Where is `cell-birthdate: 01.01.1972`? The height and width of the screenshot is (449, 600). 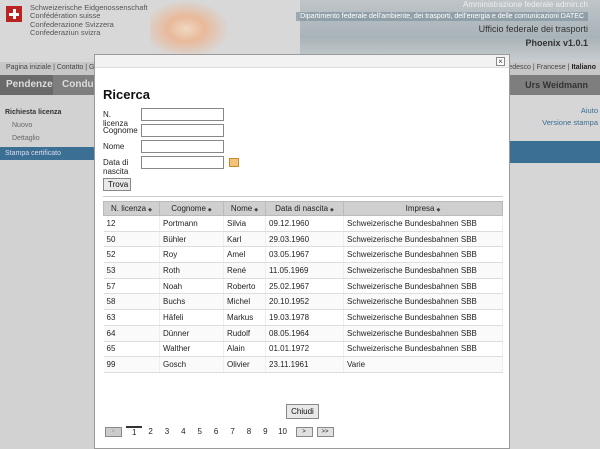 cell-birthdate: 01.01.1972 is located at coordinates (304, 349).